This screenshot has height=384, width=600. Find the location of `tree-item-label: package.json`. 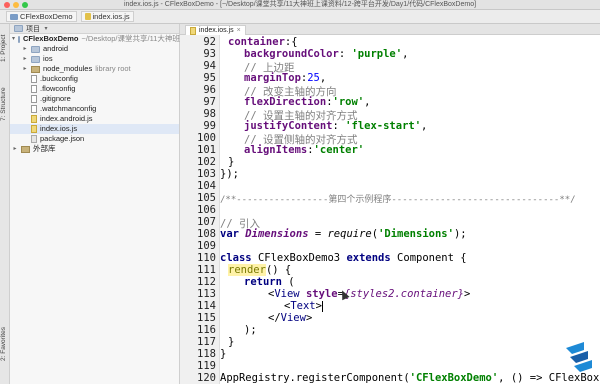

tree-item-label: package.json is located at coordinates (62, 138).